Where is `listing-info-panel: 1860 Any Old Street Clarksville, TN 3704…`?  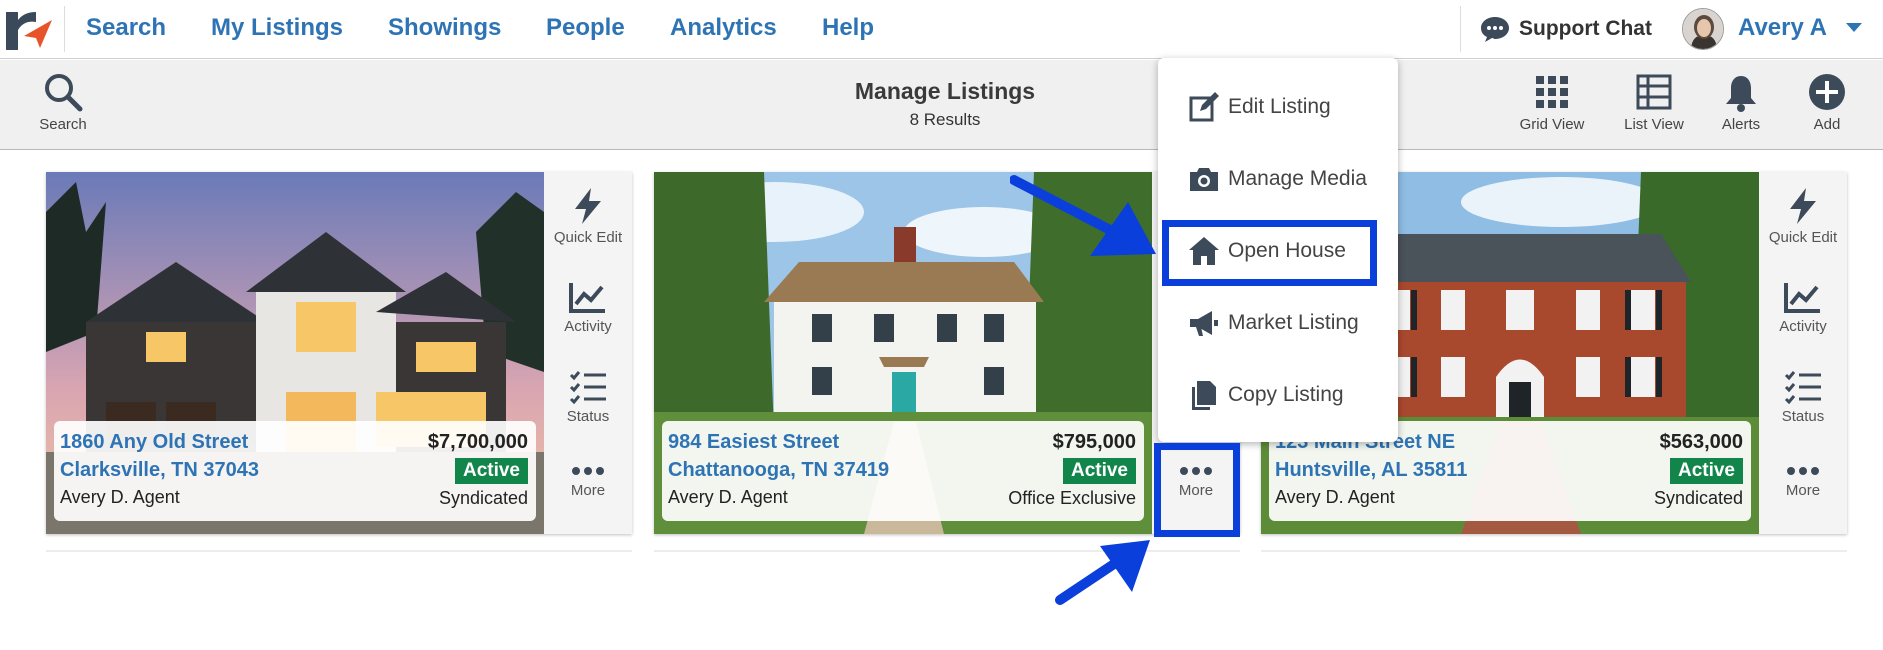 listing-info-panel: 1860 Any Old Street Clarksville, TN 3704… is located at coordinates (295, 471).